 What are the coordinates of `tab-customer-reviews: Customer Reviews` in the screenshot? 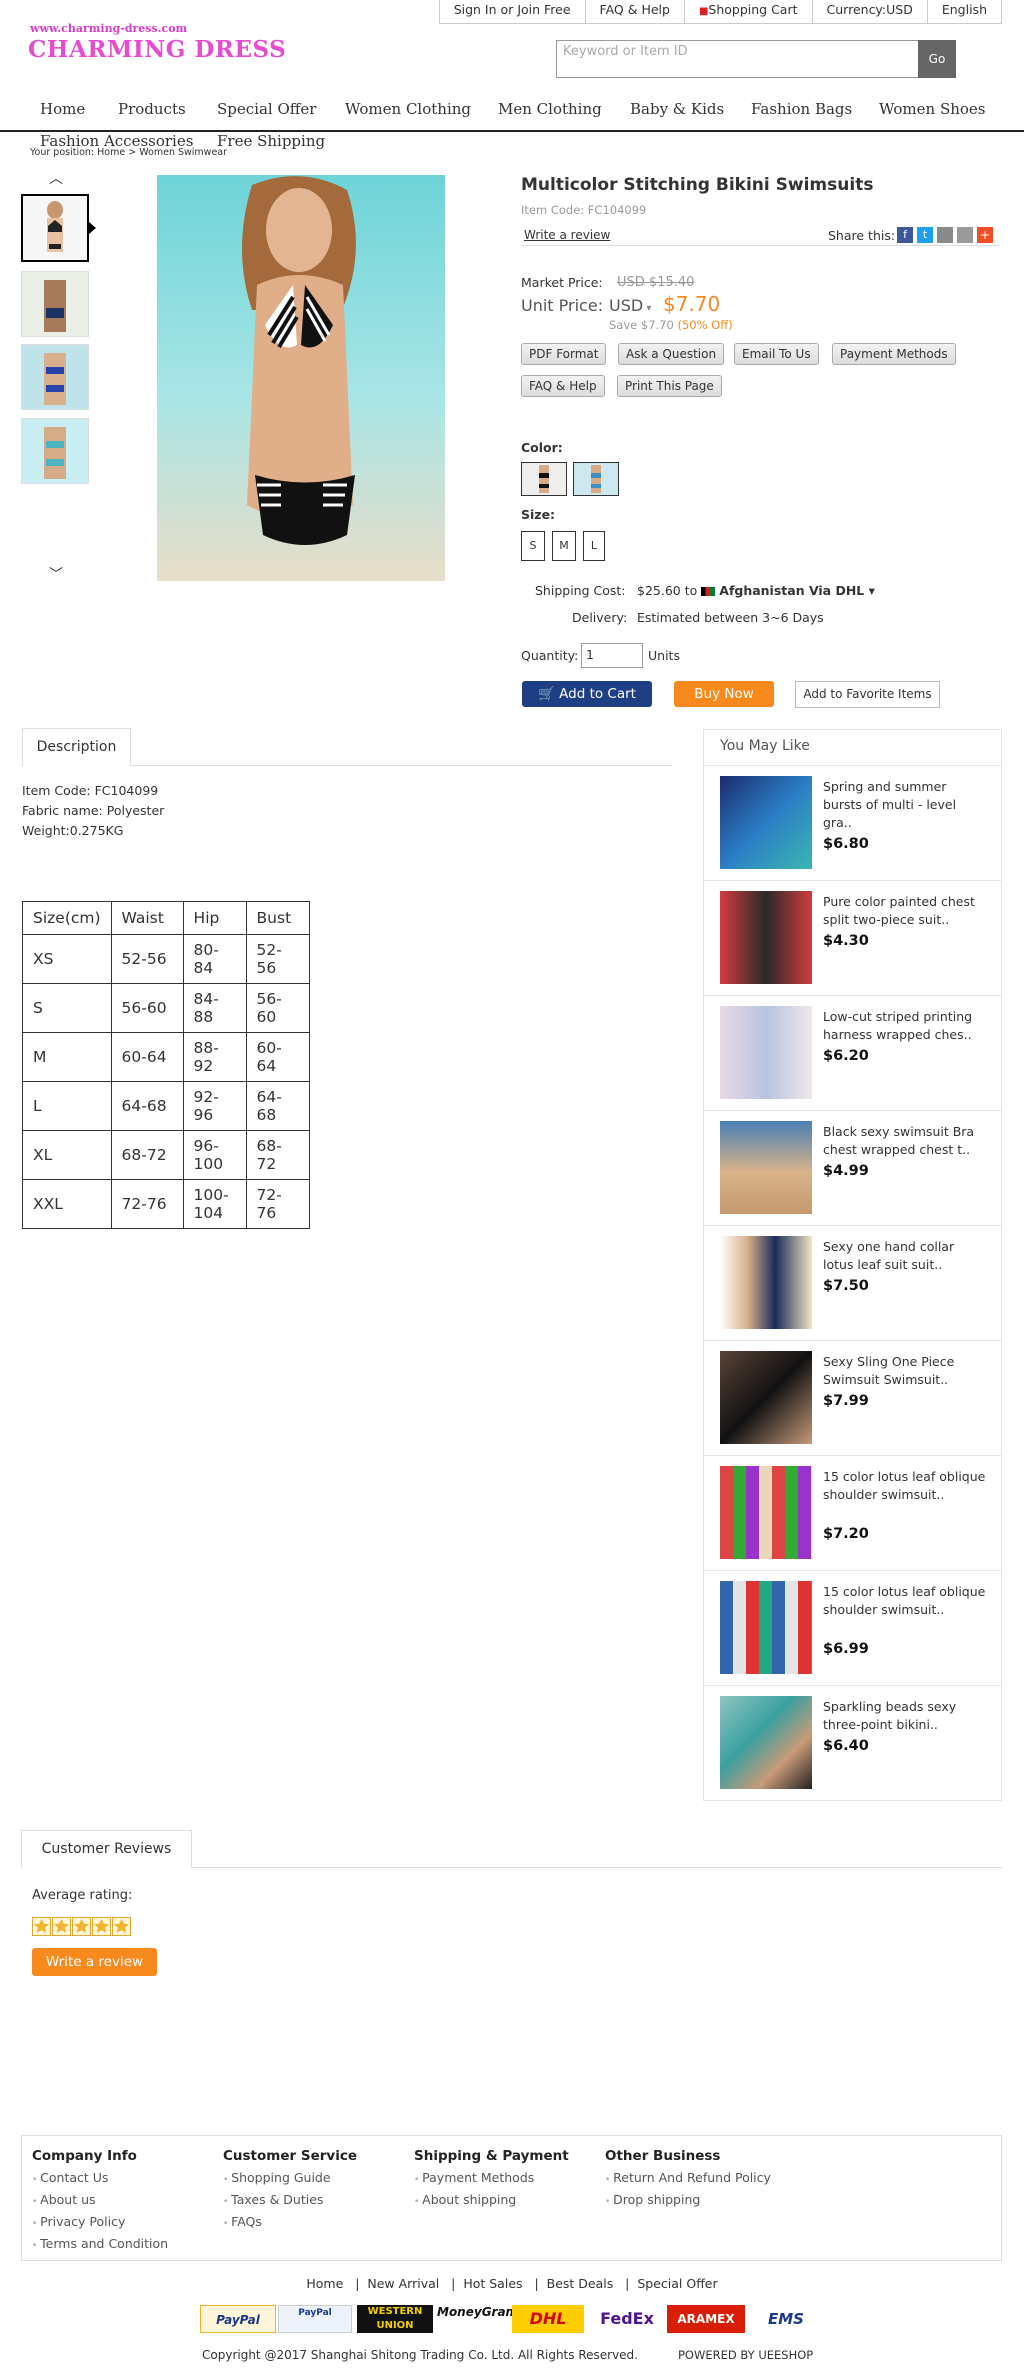 It's located at (106, 1849).